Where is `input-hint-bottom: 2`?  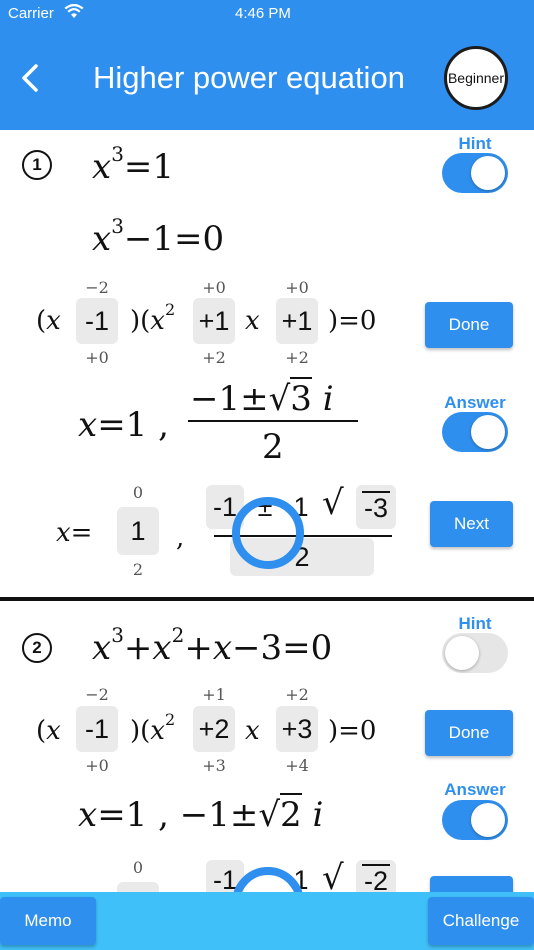 input-hint-bottom: 2 is located at coordinates (138, 569).